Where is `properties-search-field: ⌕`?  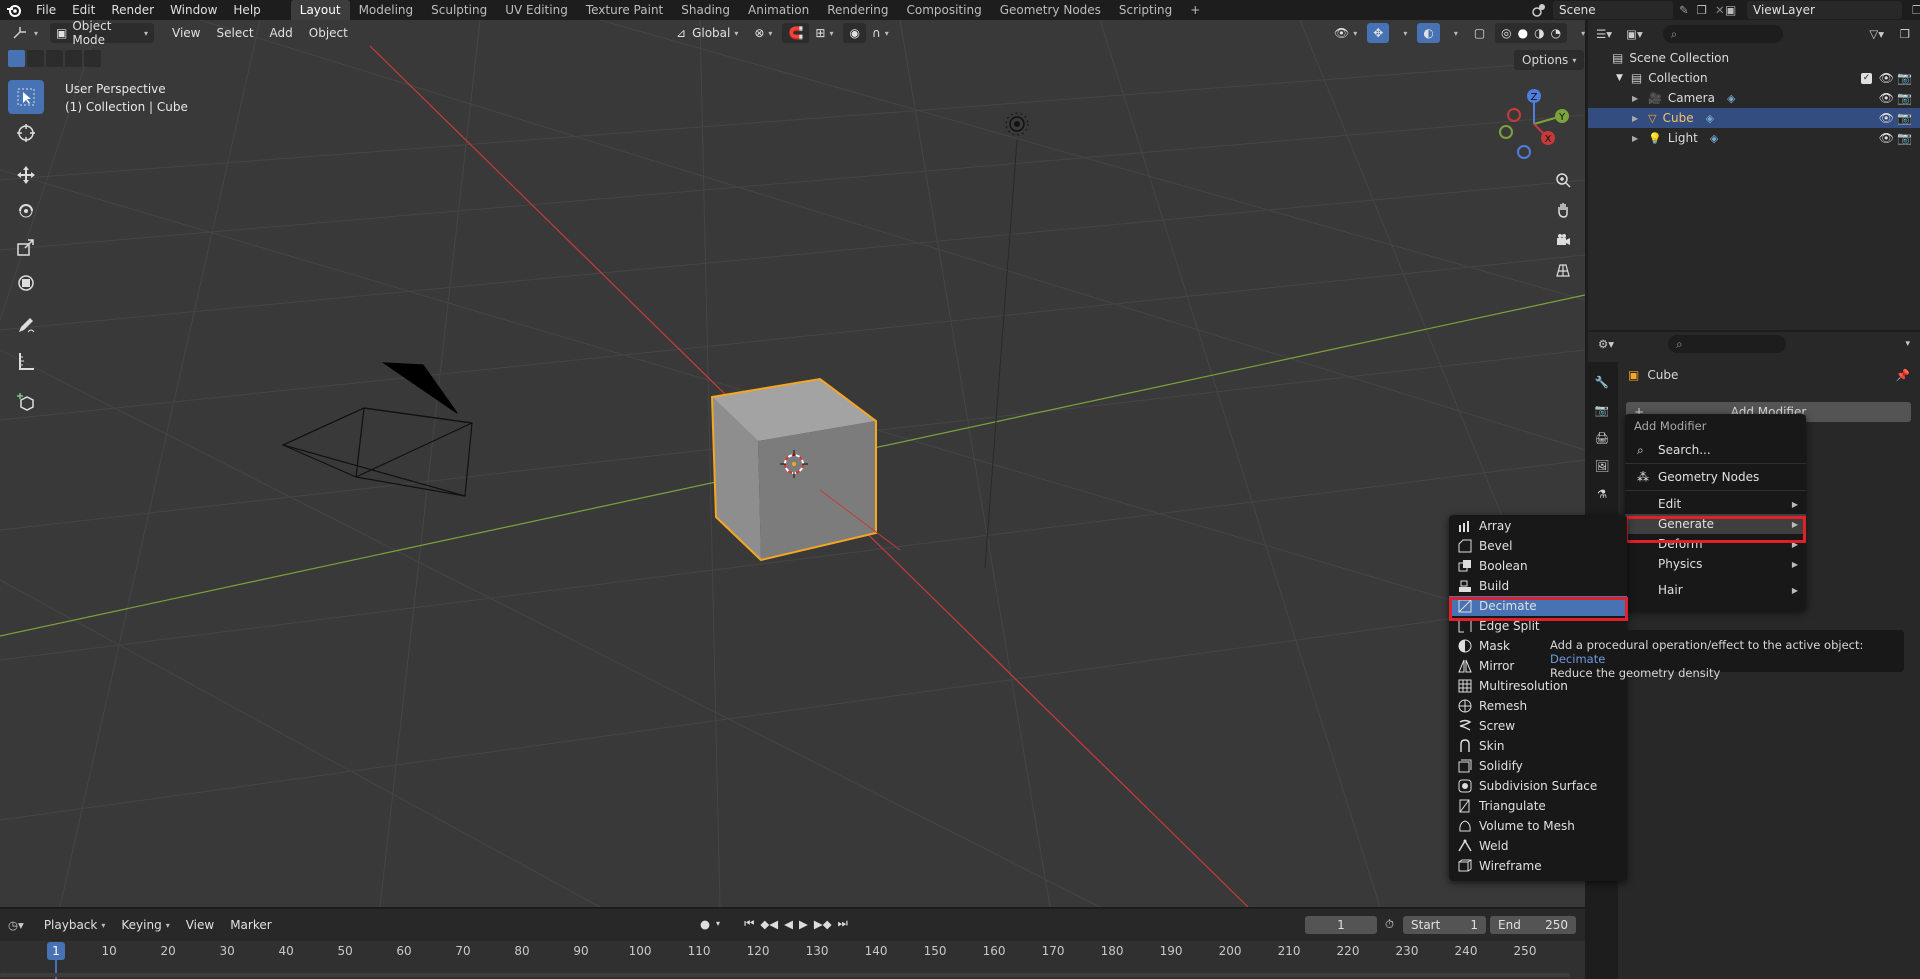 properties-search-field: ⌕ is located at coordinates (1727, 344).